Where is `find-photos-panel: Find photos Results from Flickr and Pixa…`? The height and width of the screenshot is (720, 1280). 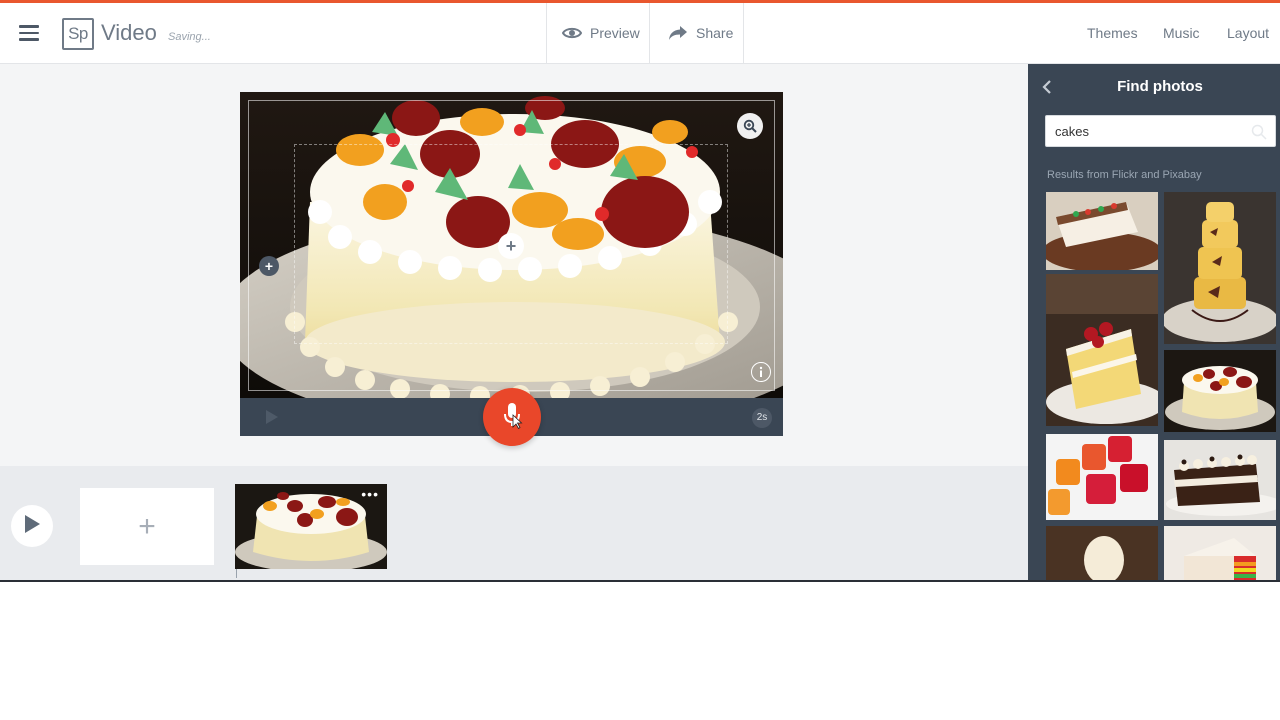 find-photos-panel: Find photos Results from Flickr and Pixa… is located at coordinates (1154, 322).